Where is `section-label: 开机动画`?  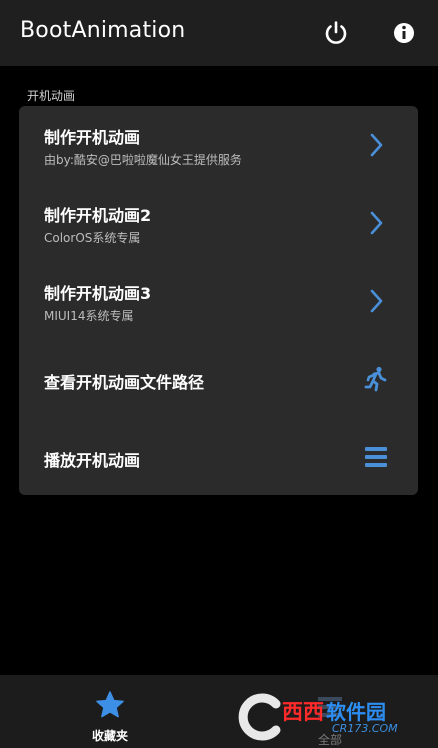 section-label: 开机动画 is located at coordinates (51, 96).